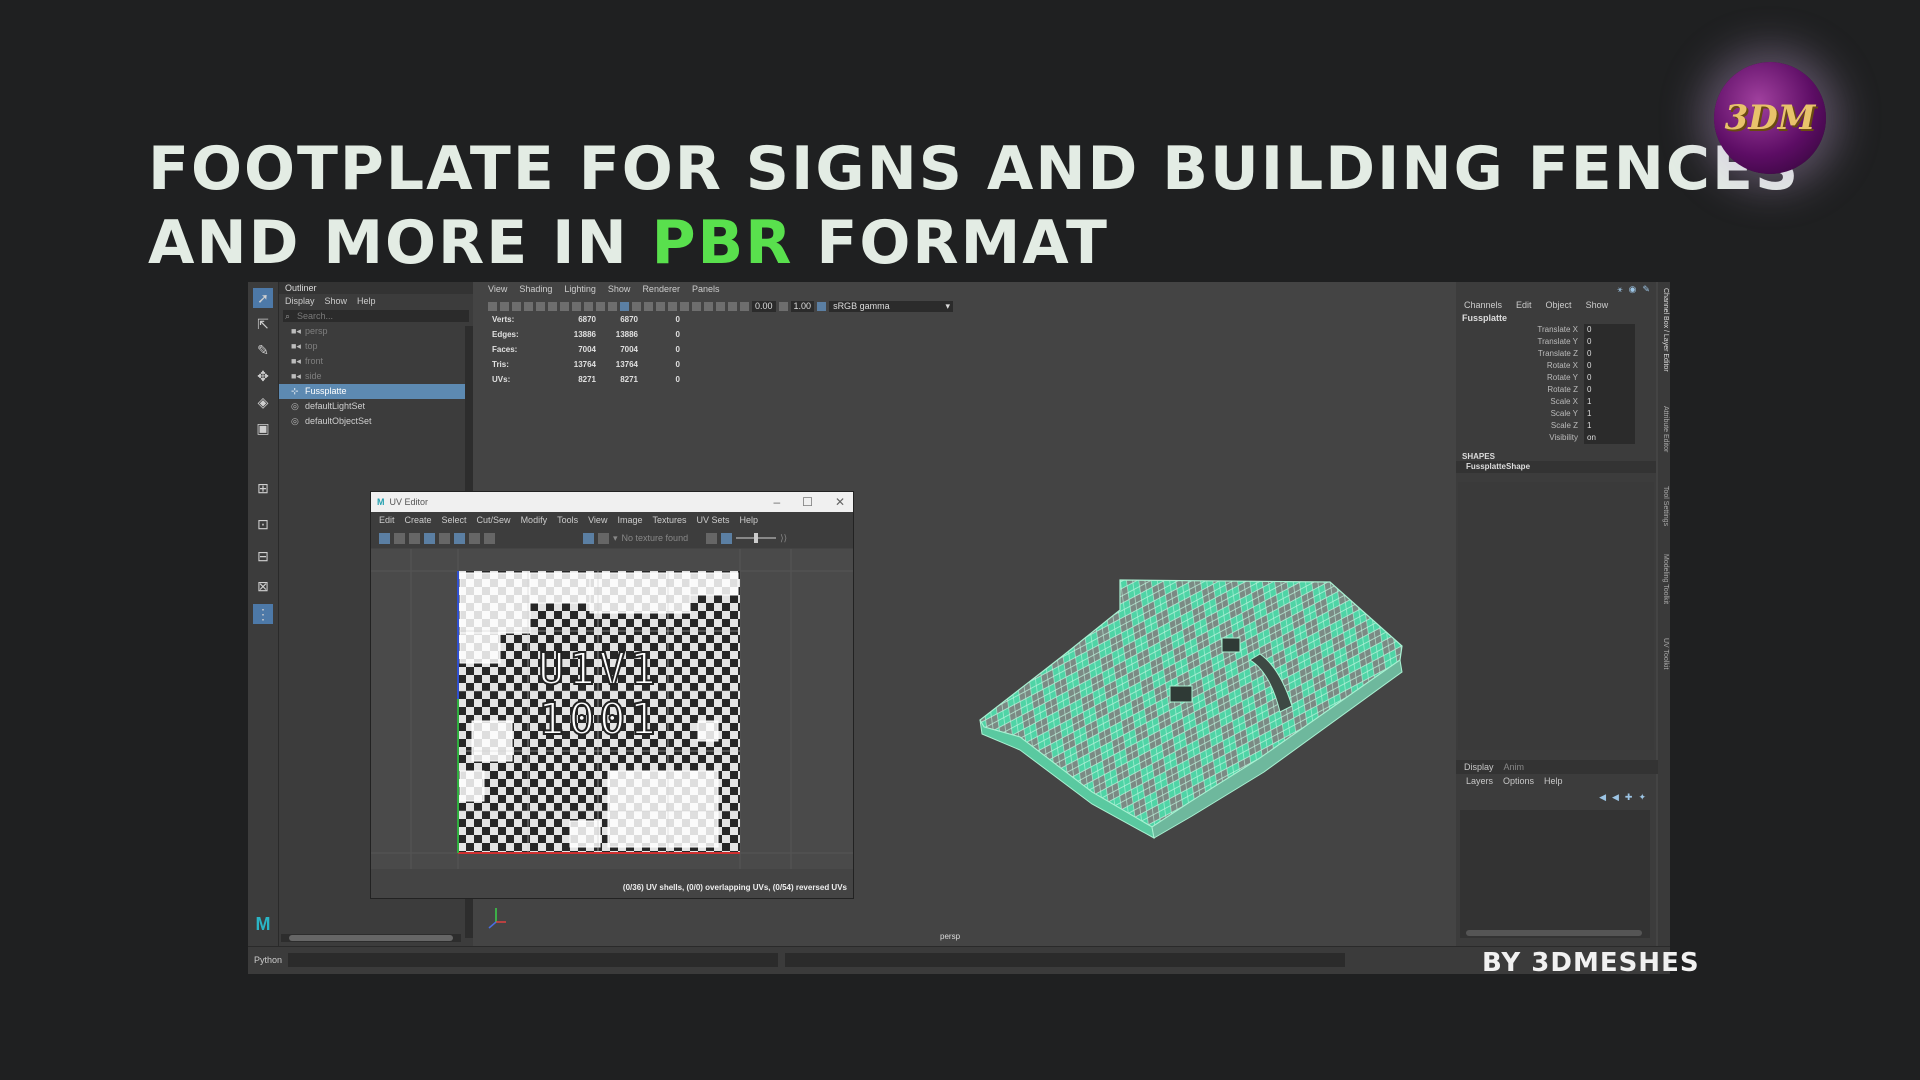  What do you see at coordinates (1664, 653) in the screenshot?
I see `tab-uv-toolkit: UV Toolkit` at bounding box center [1664, 653].